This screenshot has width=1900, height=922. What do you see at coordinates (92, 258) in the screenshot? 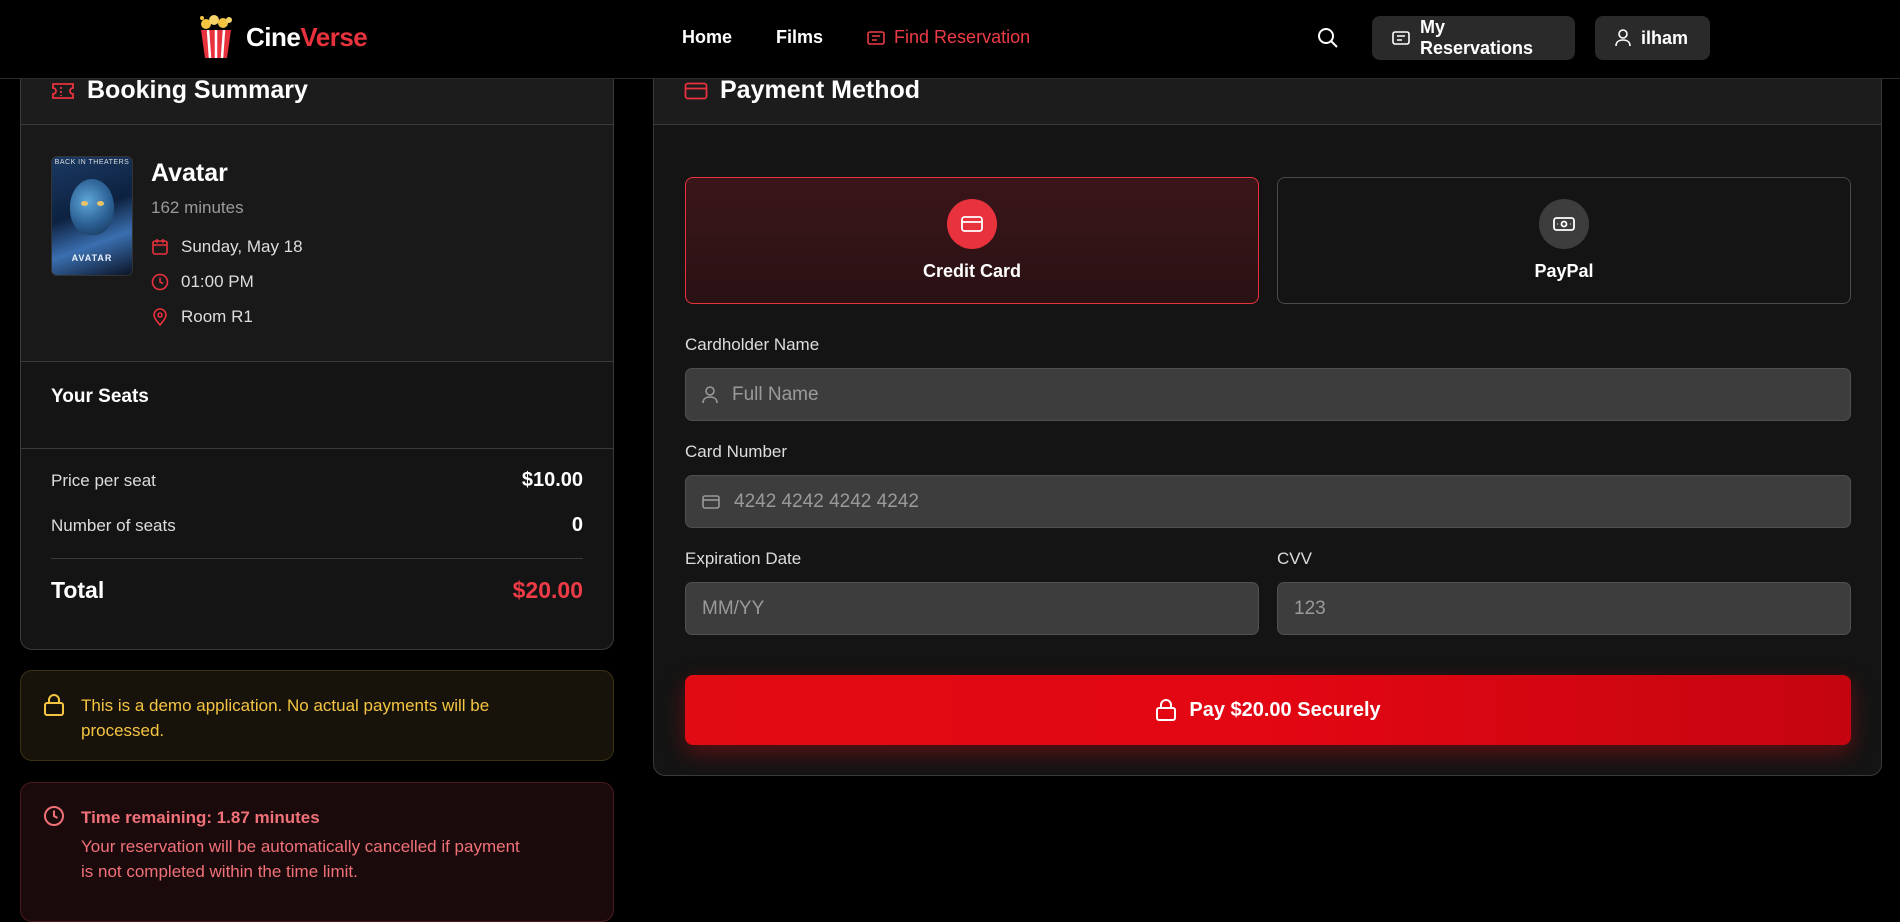
I see `poster-title: AVATAR` at bounding box center [92, 258].